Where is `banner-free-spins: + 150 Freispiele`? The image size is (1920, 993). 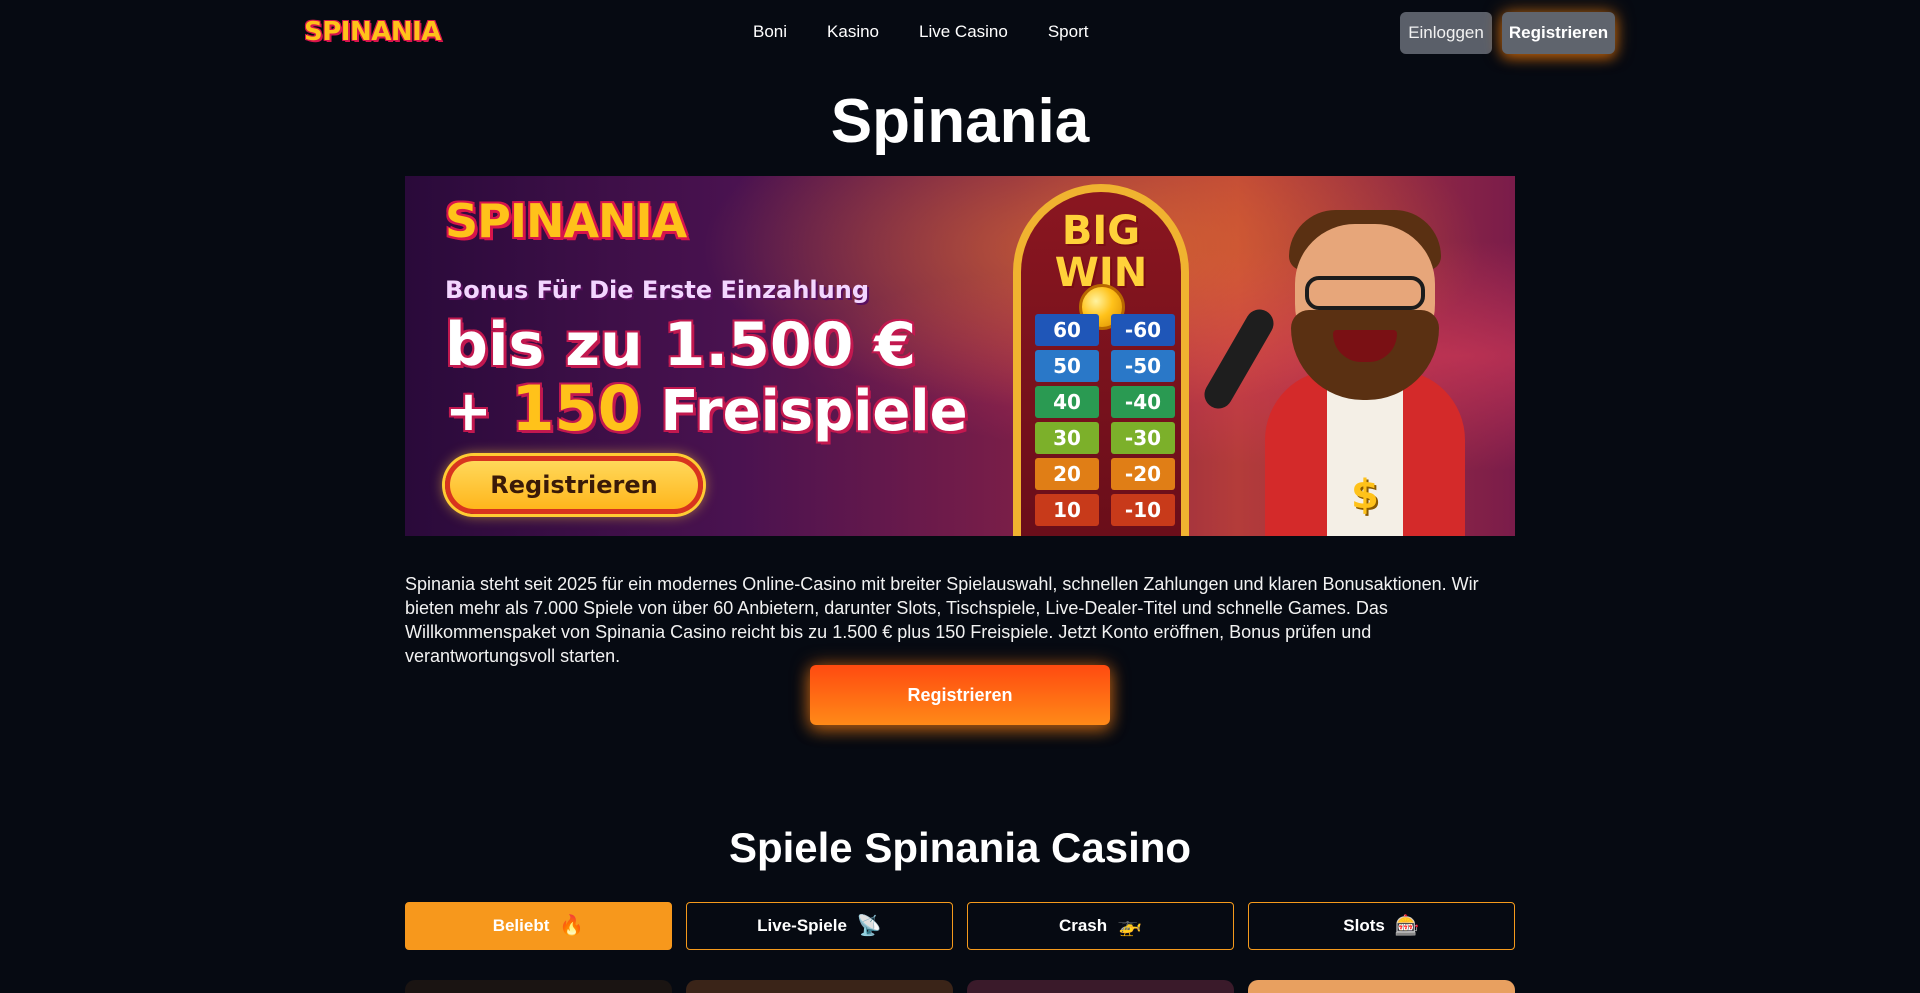
banner-free-spins: + 150 Freispiele is located at coordinates (706, 410).